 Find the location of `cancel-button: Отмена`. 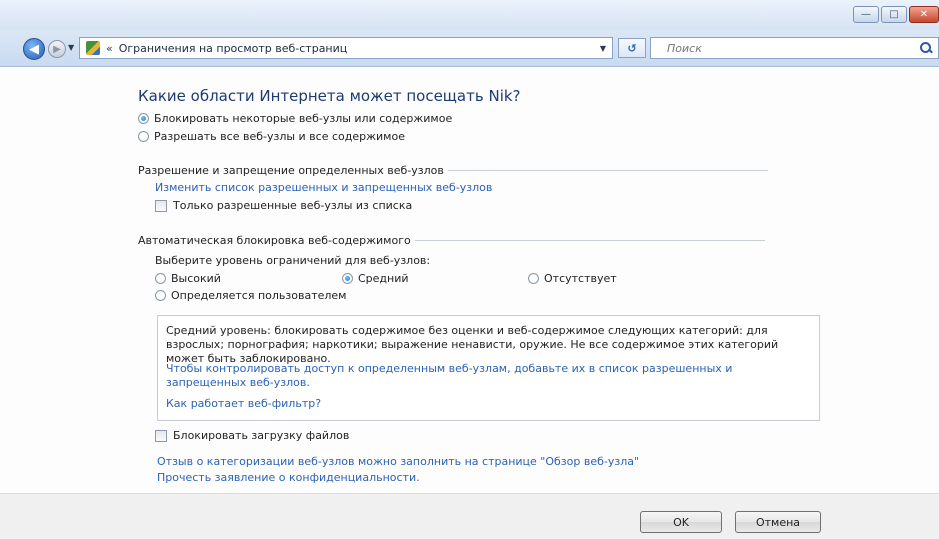

cancel-button: Отмена is located at coordinates (778, 522).